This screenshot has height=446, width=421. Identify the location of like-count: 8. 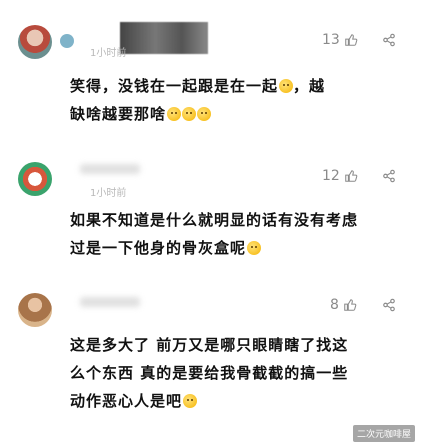
(334, 305).